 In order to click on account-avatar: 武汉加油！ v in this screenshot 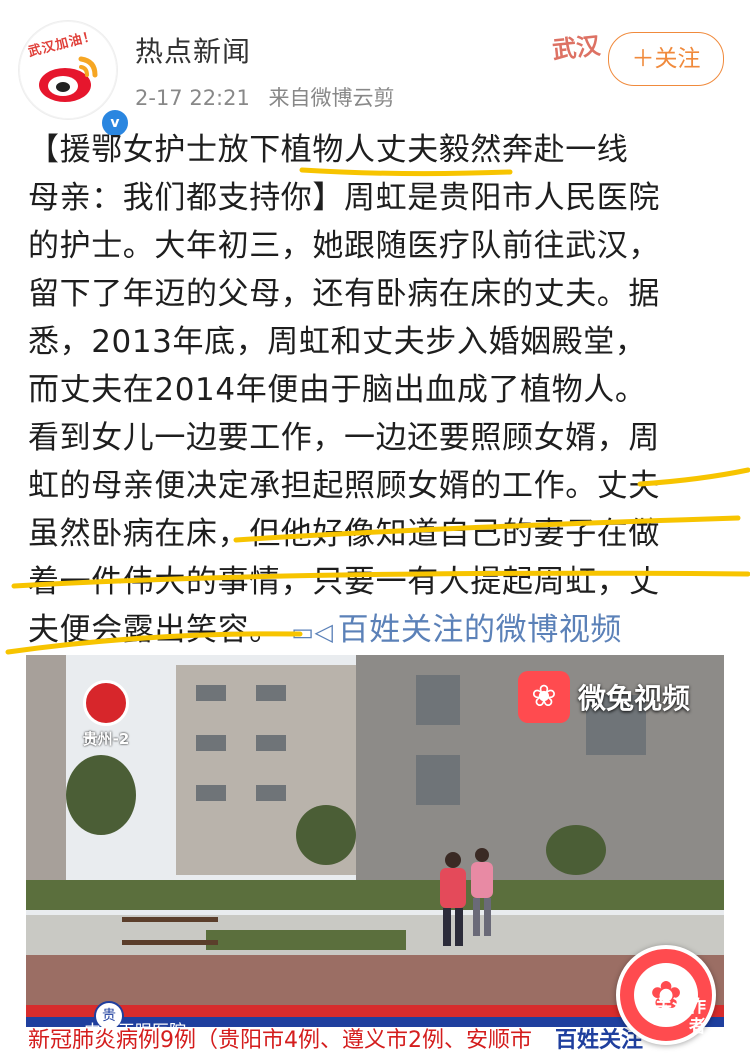, I will do `click(74, 79)`.